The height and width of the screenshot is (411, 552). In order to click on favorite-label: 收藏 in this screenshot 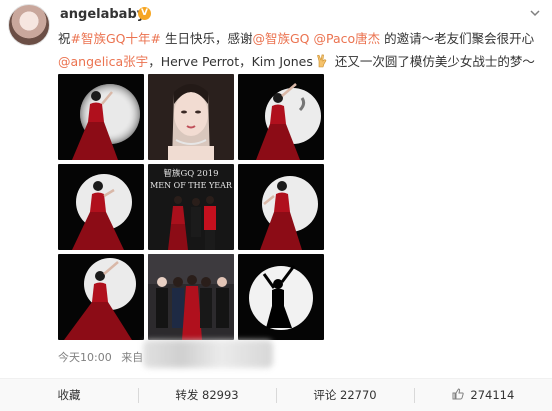, I will do `click(69, 395)`.